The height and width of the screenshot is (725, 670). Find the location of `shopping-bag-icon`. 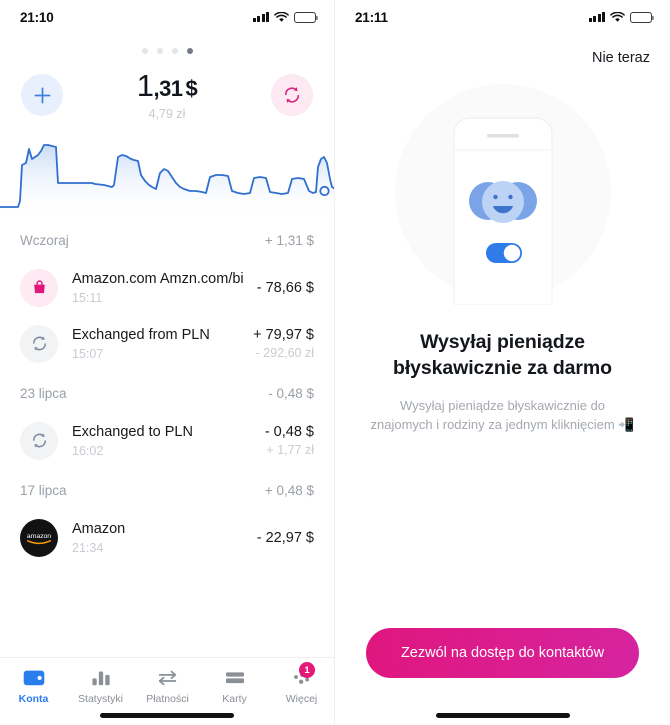

shopping-bag-icon is located at coordinates (39, 287).